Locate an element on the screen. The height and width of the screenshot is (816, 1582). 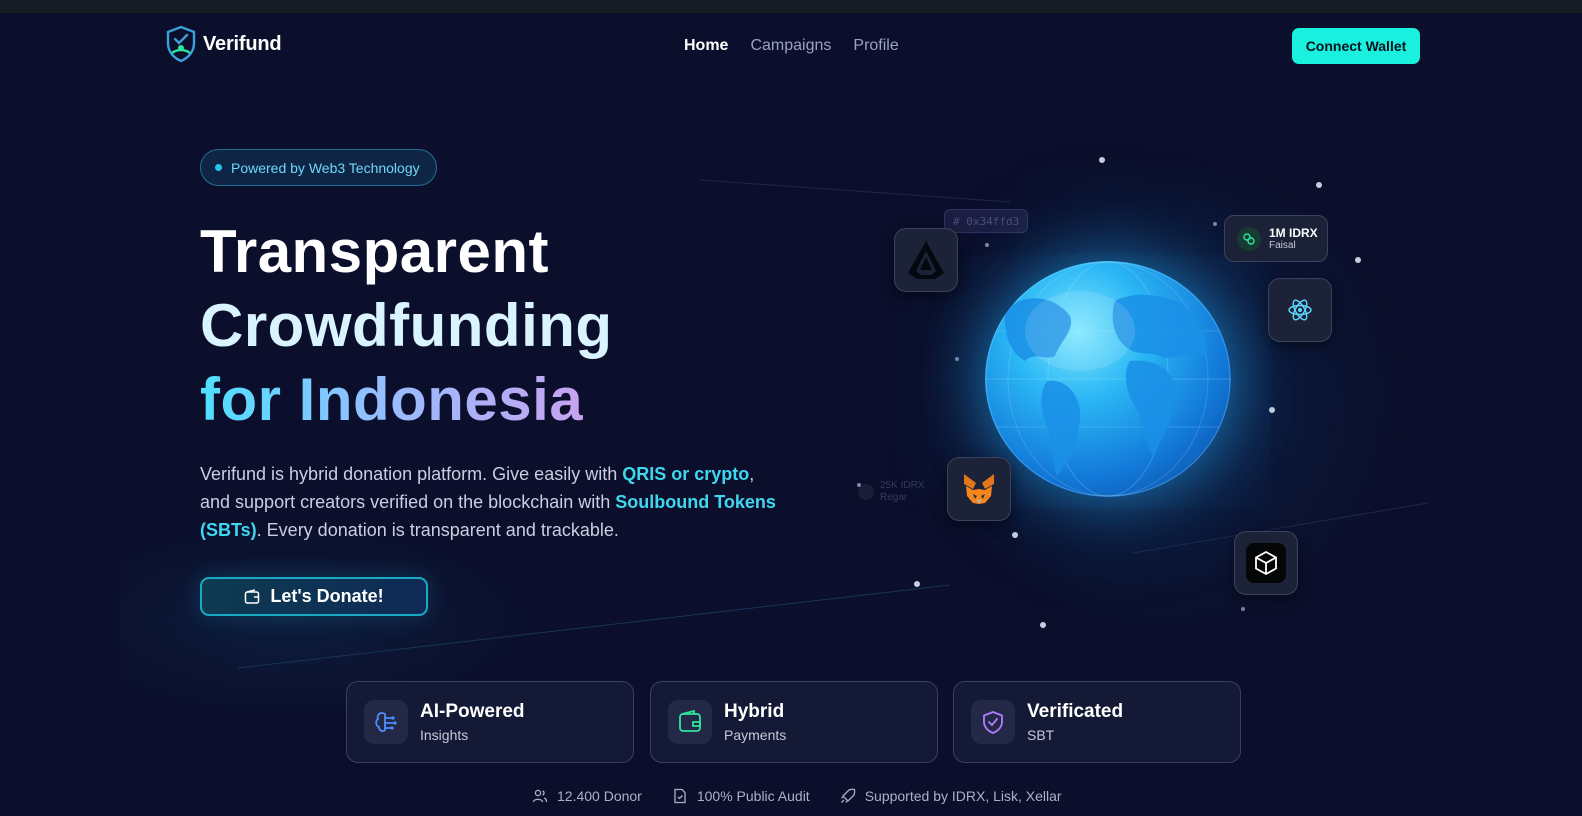
badge-dot-icon is located at coordinates (218, 167).